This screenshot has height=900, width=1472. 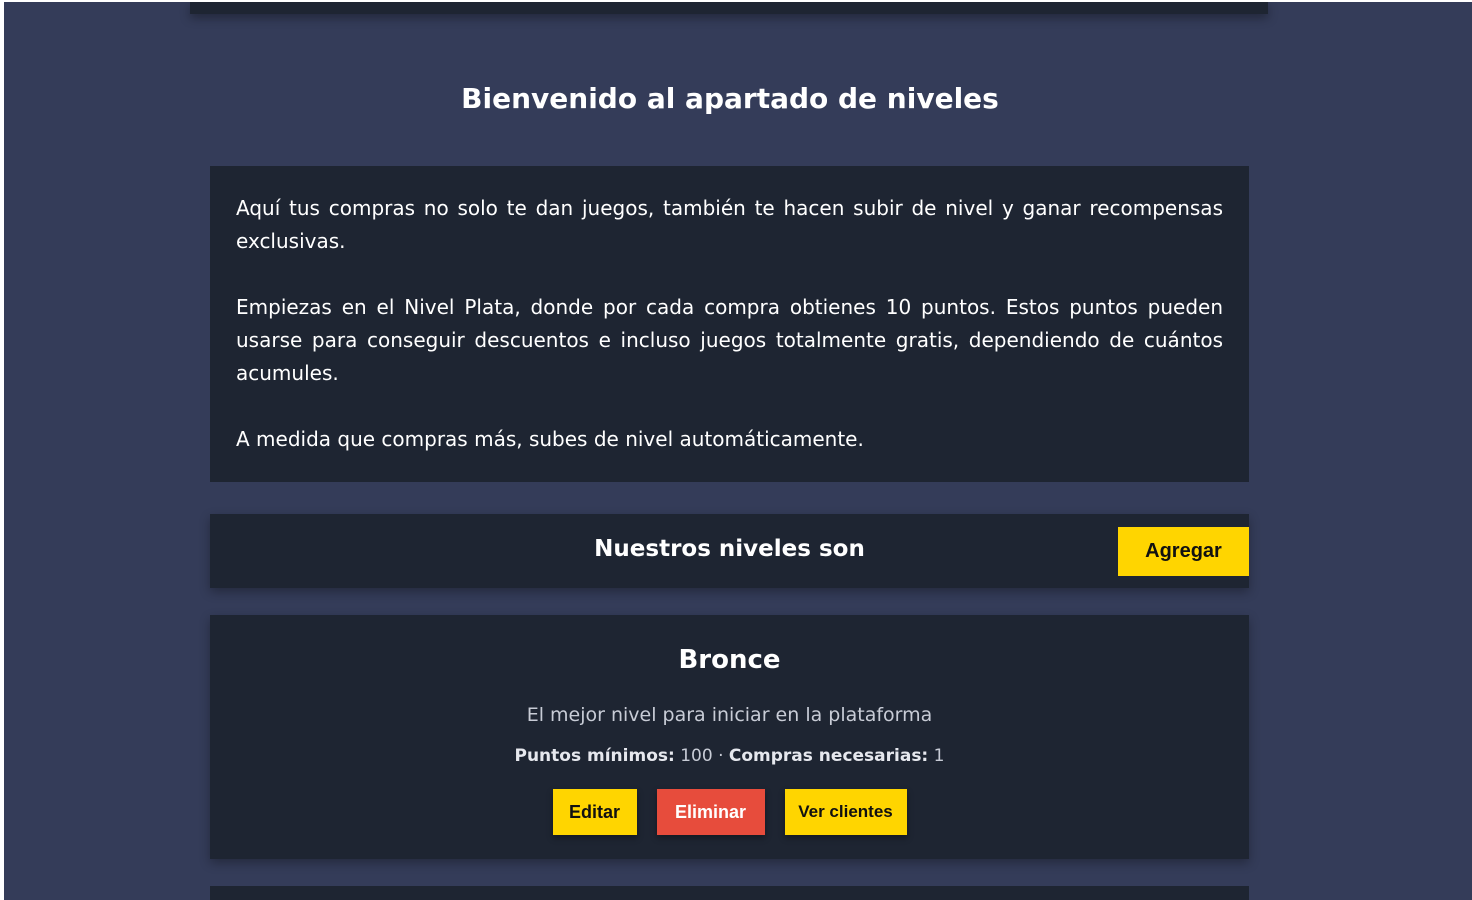 What do you see at coordinates (845, 812) in the screenshot?
I see `view-clients-button: Ver clientes` at bounding box center [845, 812].